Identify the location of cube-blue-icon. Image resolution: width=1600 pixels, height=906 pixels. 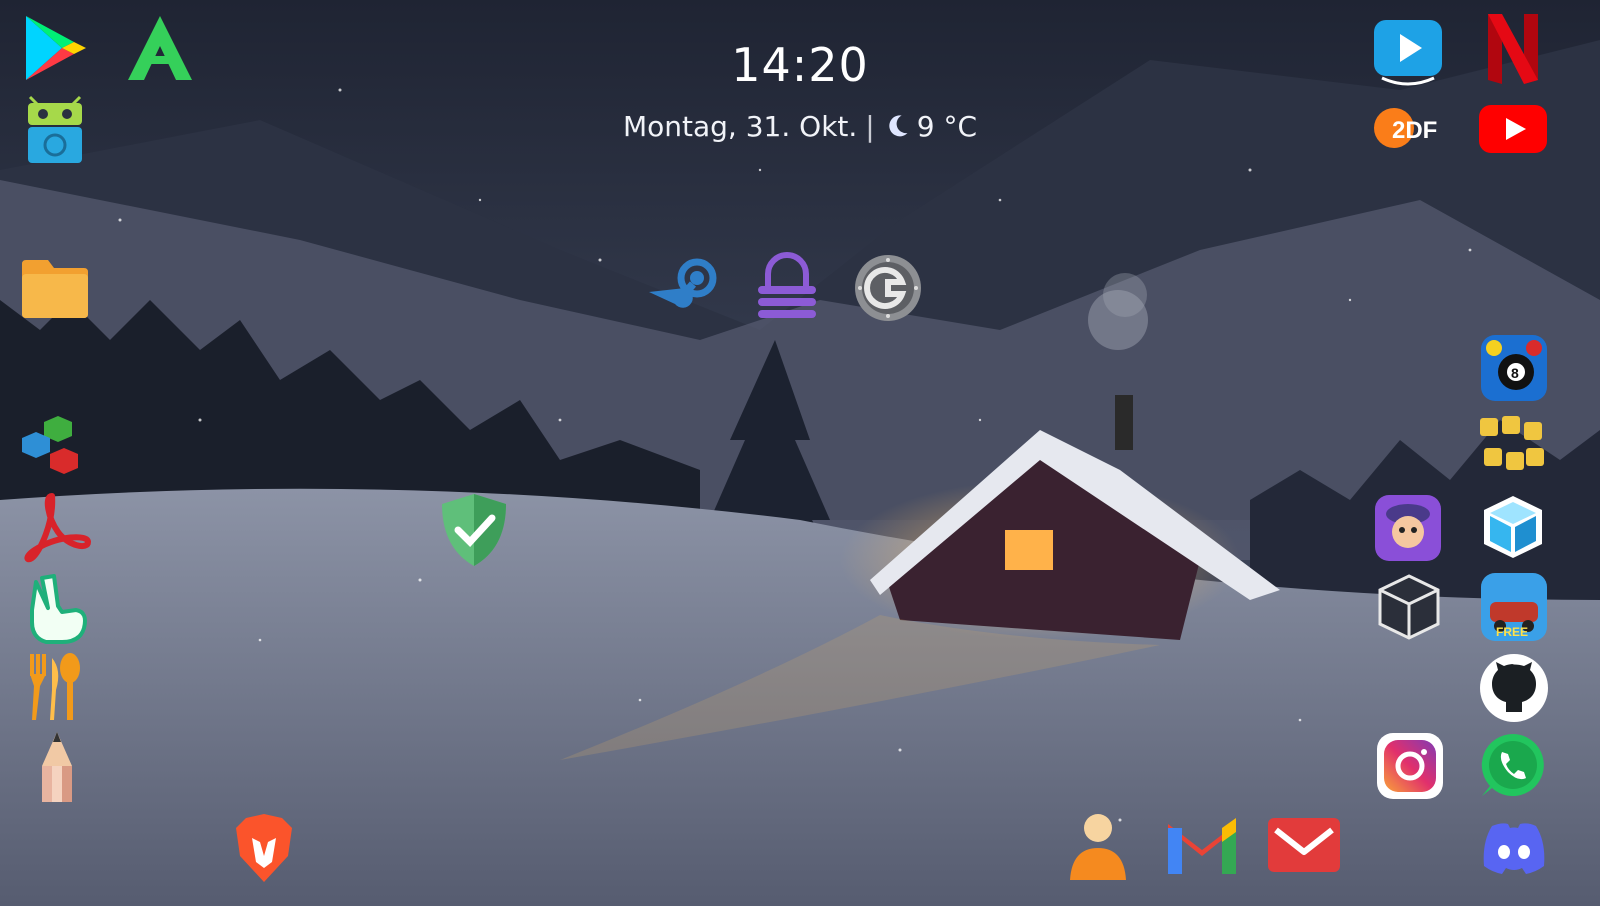
(1513, 527).